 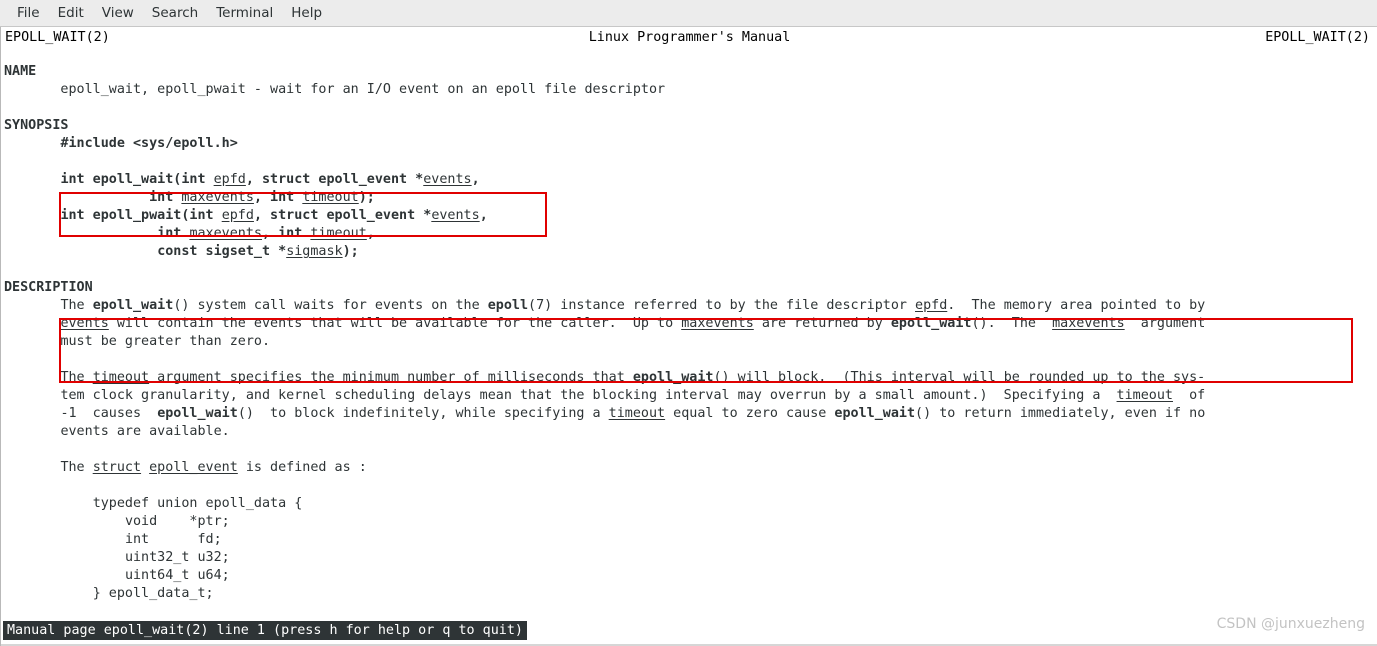 What do you see at coordinates (177, 557) in the screenshot?
I see `description-line-14: uint32_t u32;` at bounding box center [177, 557].